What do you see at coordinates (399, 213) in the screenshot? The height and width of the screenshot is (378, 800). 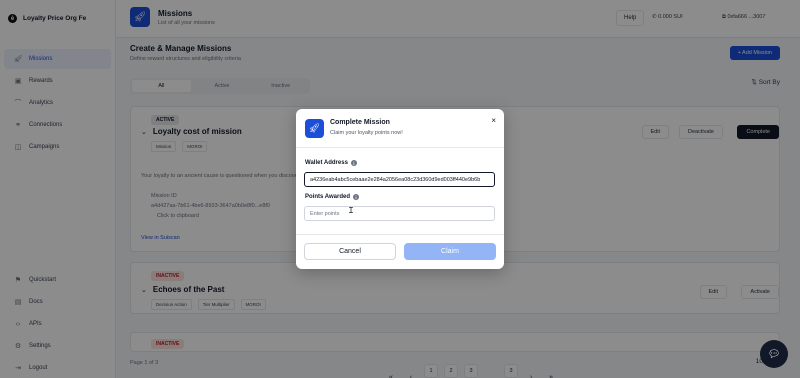 I see `points-awarded-input` at bounding box center [399, 213].